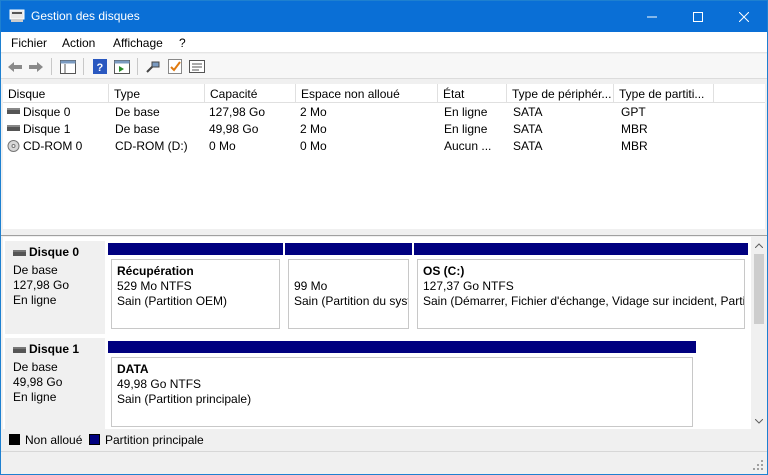 This screenshot has height=475, width=768. I want to click on connect-button, so click(153, 66).